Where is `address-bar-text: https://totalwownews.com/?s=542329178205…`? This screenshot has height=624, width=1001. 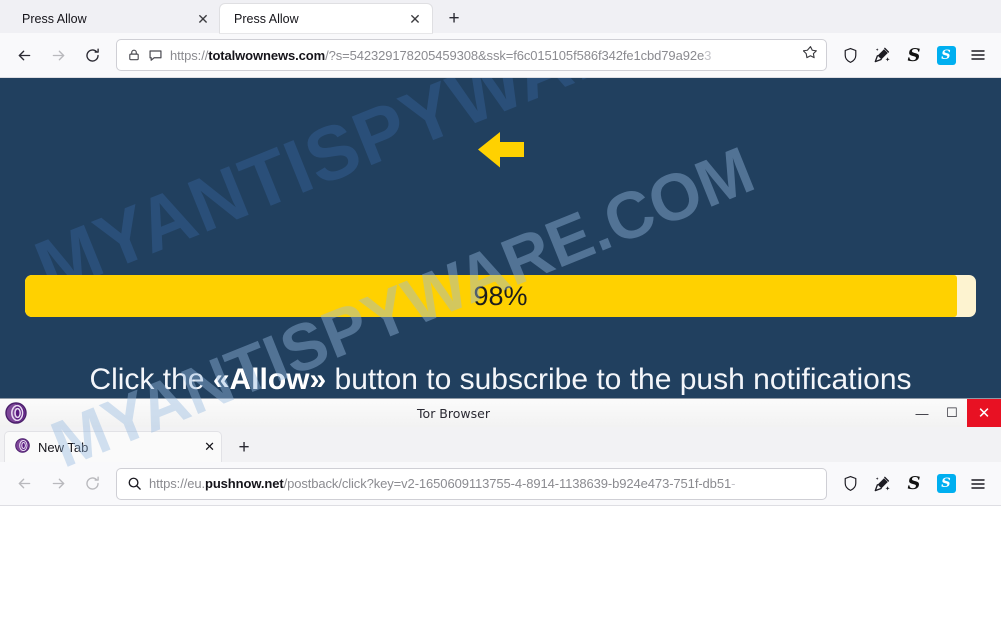
address-bar-text: https://totalwownews.com/?s=542329178205… is located at coordinates (441, 55).